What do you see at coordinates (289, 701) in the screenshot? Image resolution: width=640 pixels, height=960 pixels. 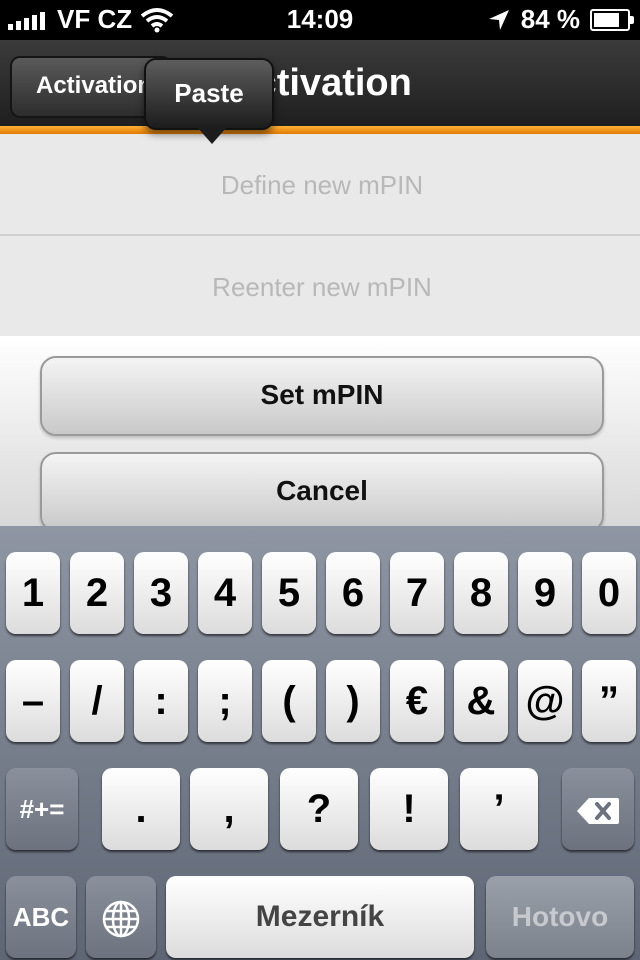 I see `key-open-paren: (` at bounding box center [289, 701].